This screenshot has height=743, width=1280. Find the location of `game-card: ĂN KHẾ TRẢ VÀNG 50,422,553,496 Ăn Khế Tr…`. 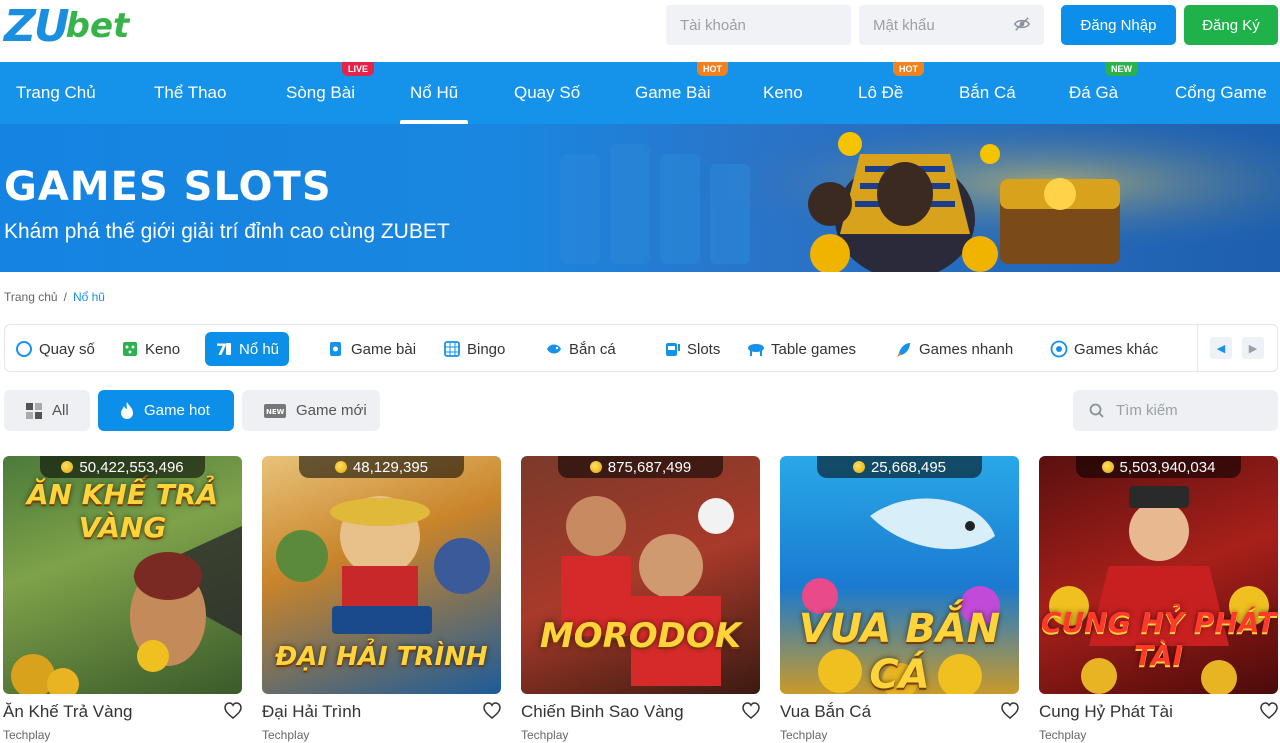

game-card: ĂN KHẾ TRẢ VÀNG 50,422,553,496 Ăn Khế Tr… is located at coordinates (122, 599).